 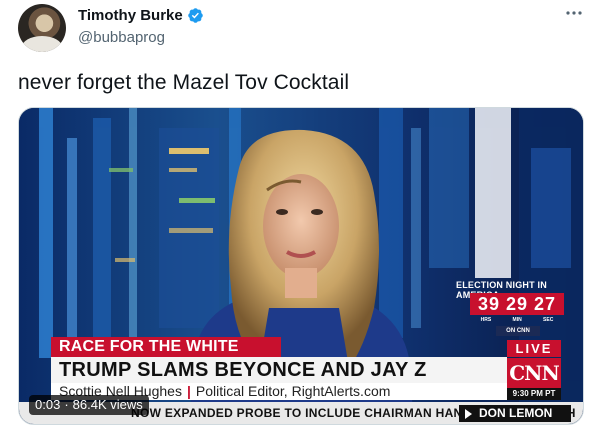 I want to click on author-handle: @bubbaprog, so click(x=121, y=37).